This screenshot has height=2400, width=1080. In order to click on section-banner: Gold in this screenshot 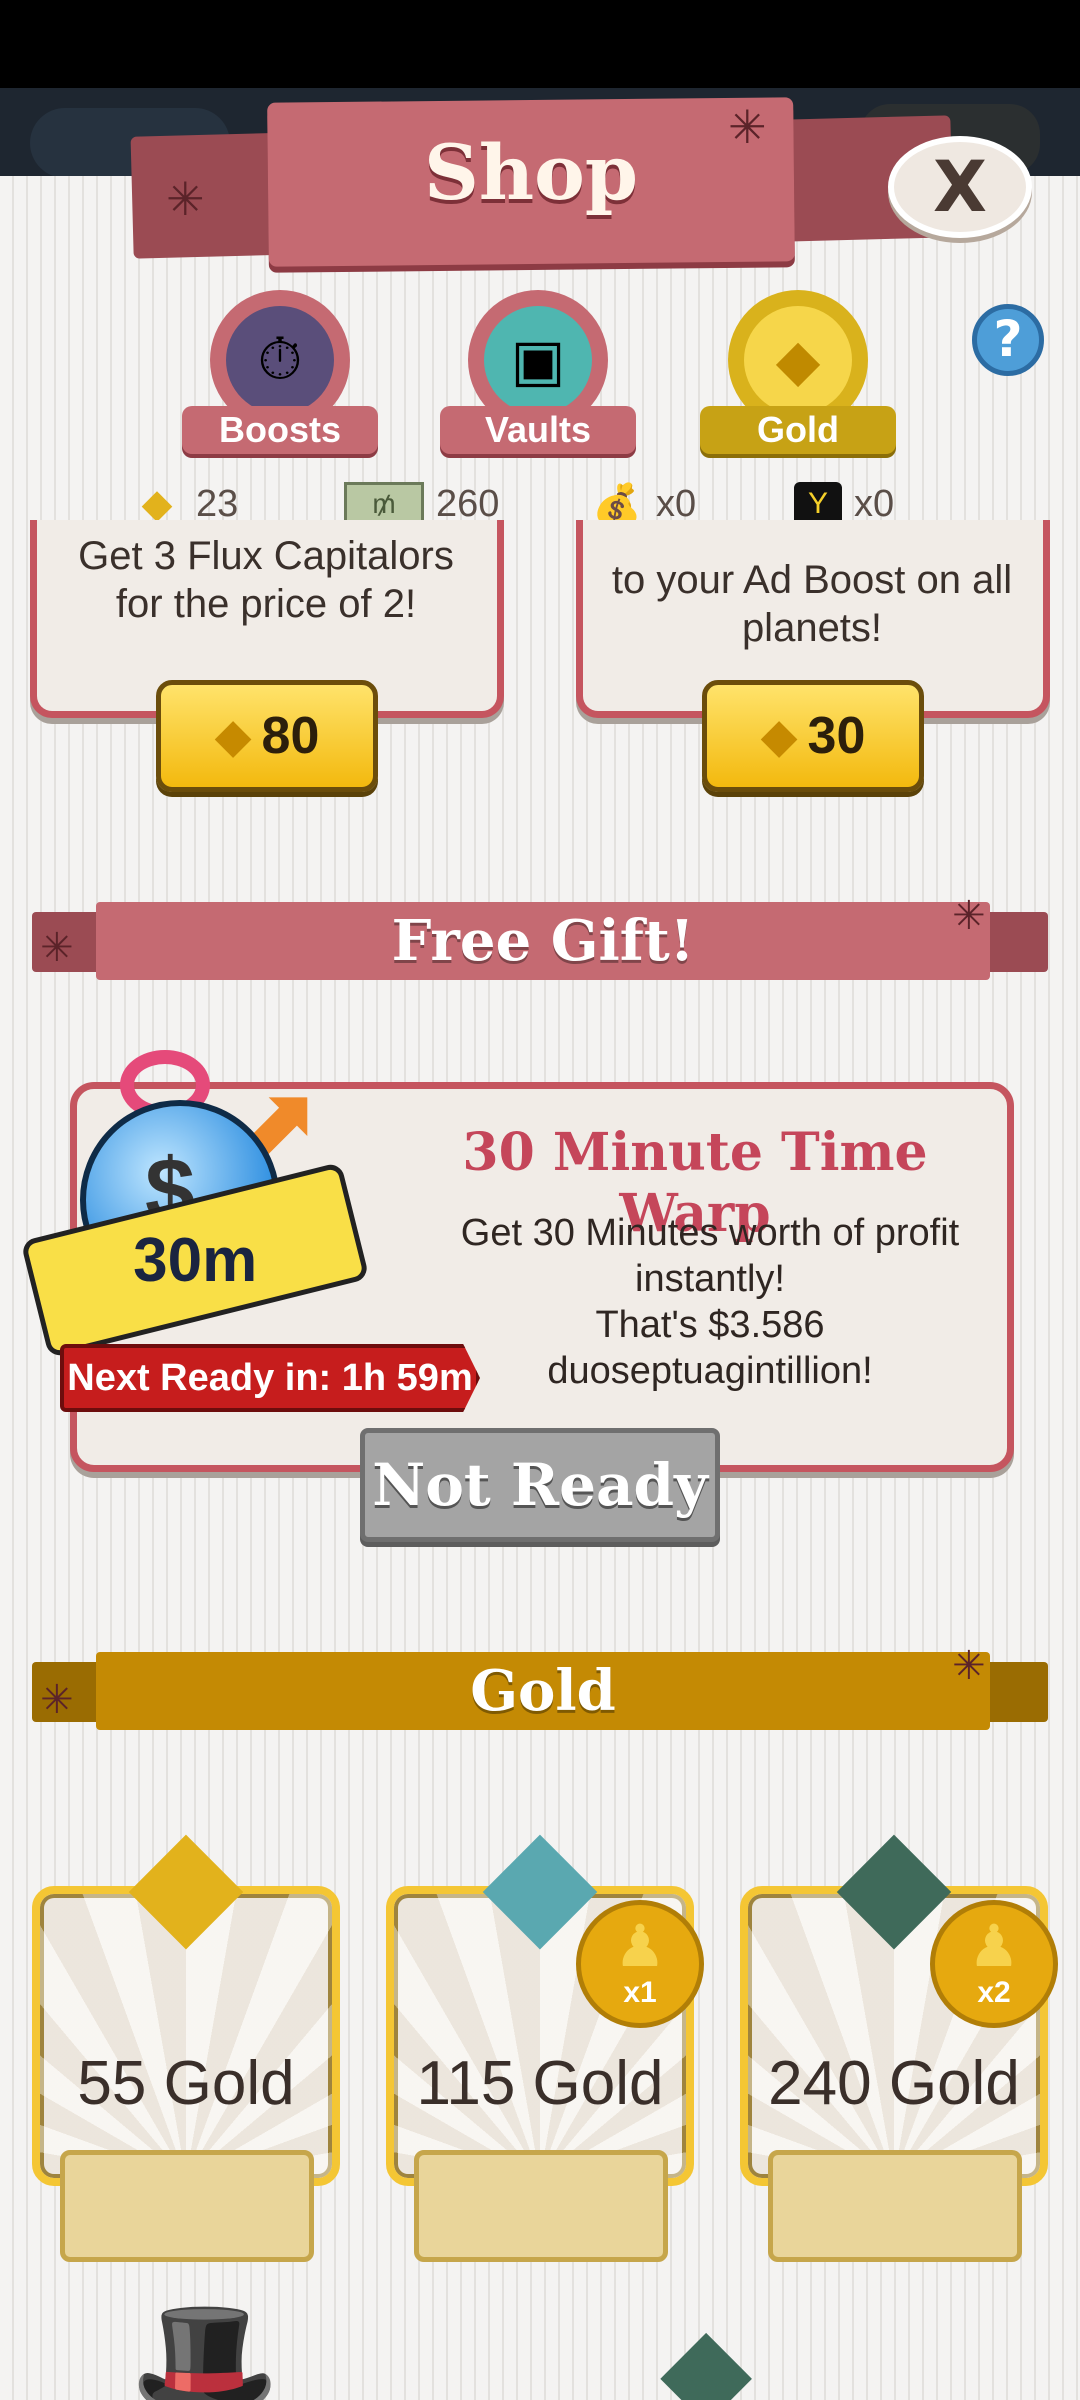, I will do `click(543, 1691)`.